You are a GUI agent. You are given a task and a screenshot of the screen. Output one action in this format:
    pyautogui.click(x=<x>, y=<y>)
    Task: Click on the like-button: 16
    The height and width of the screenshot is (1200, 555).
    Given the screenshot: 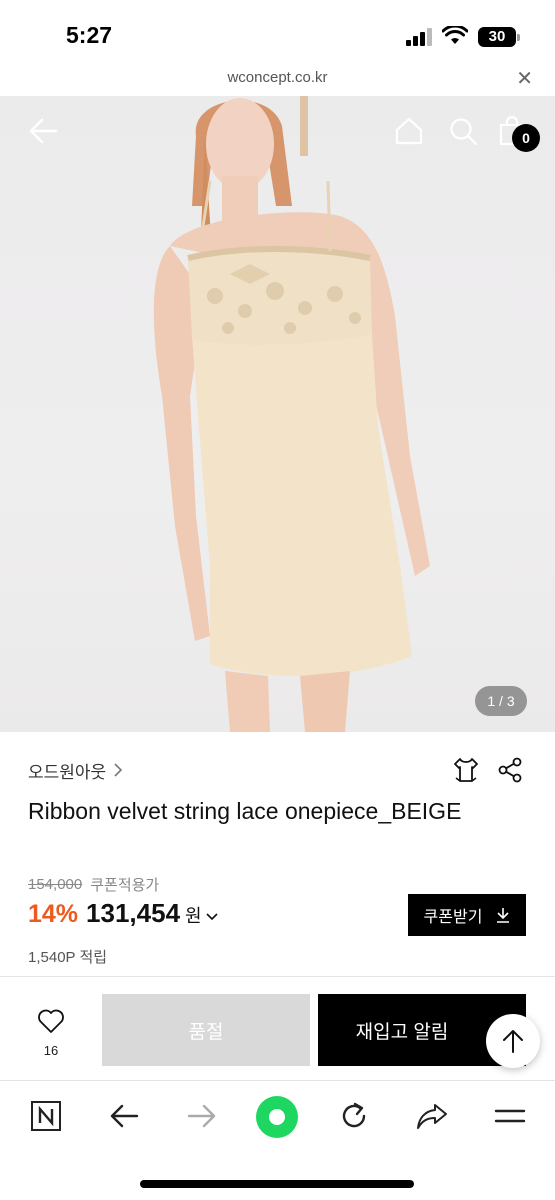 What is the action you would take?
    pyautogui.click(x=51, y=1034)
    